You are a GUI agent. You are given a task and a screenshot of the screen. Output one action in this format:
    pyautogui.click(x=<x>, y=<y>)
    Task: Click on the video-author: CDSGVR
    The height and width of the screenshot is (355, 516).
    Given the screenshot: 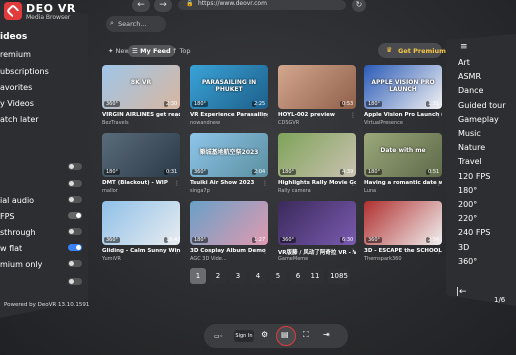 What is the action you would take?
    pyautogui.click(x=288, y=123)
    